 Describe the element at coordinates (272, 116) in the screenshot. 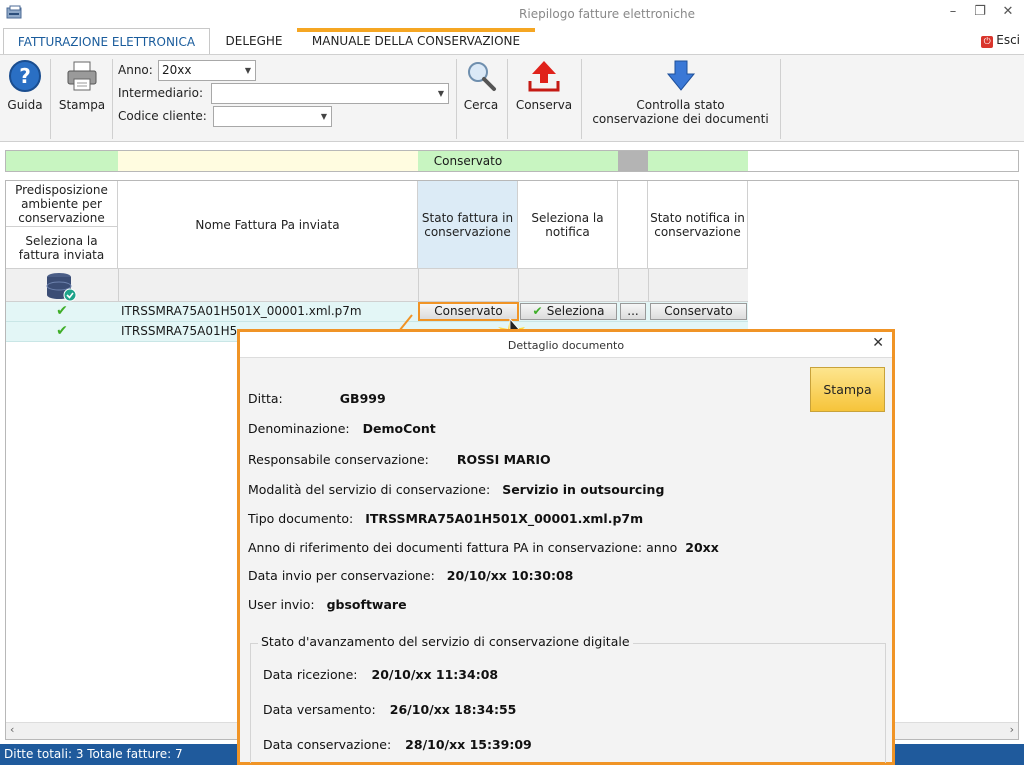

I see `codice-cliente-select: ▼` at that location.